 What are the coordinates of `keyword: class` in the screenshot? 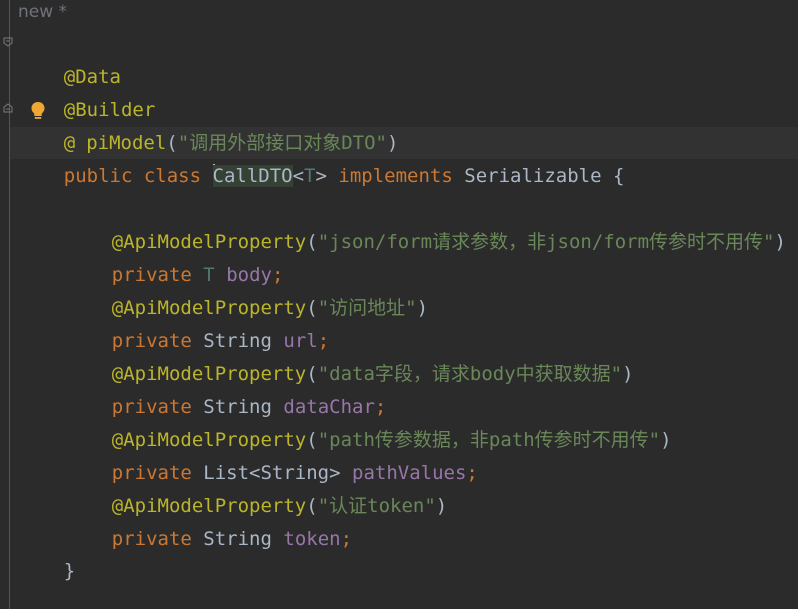 It's located at (172, 176).